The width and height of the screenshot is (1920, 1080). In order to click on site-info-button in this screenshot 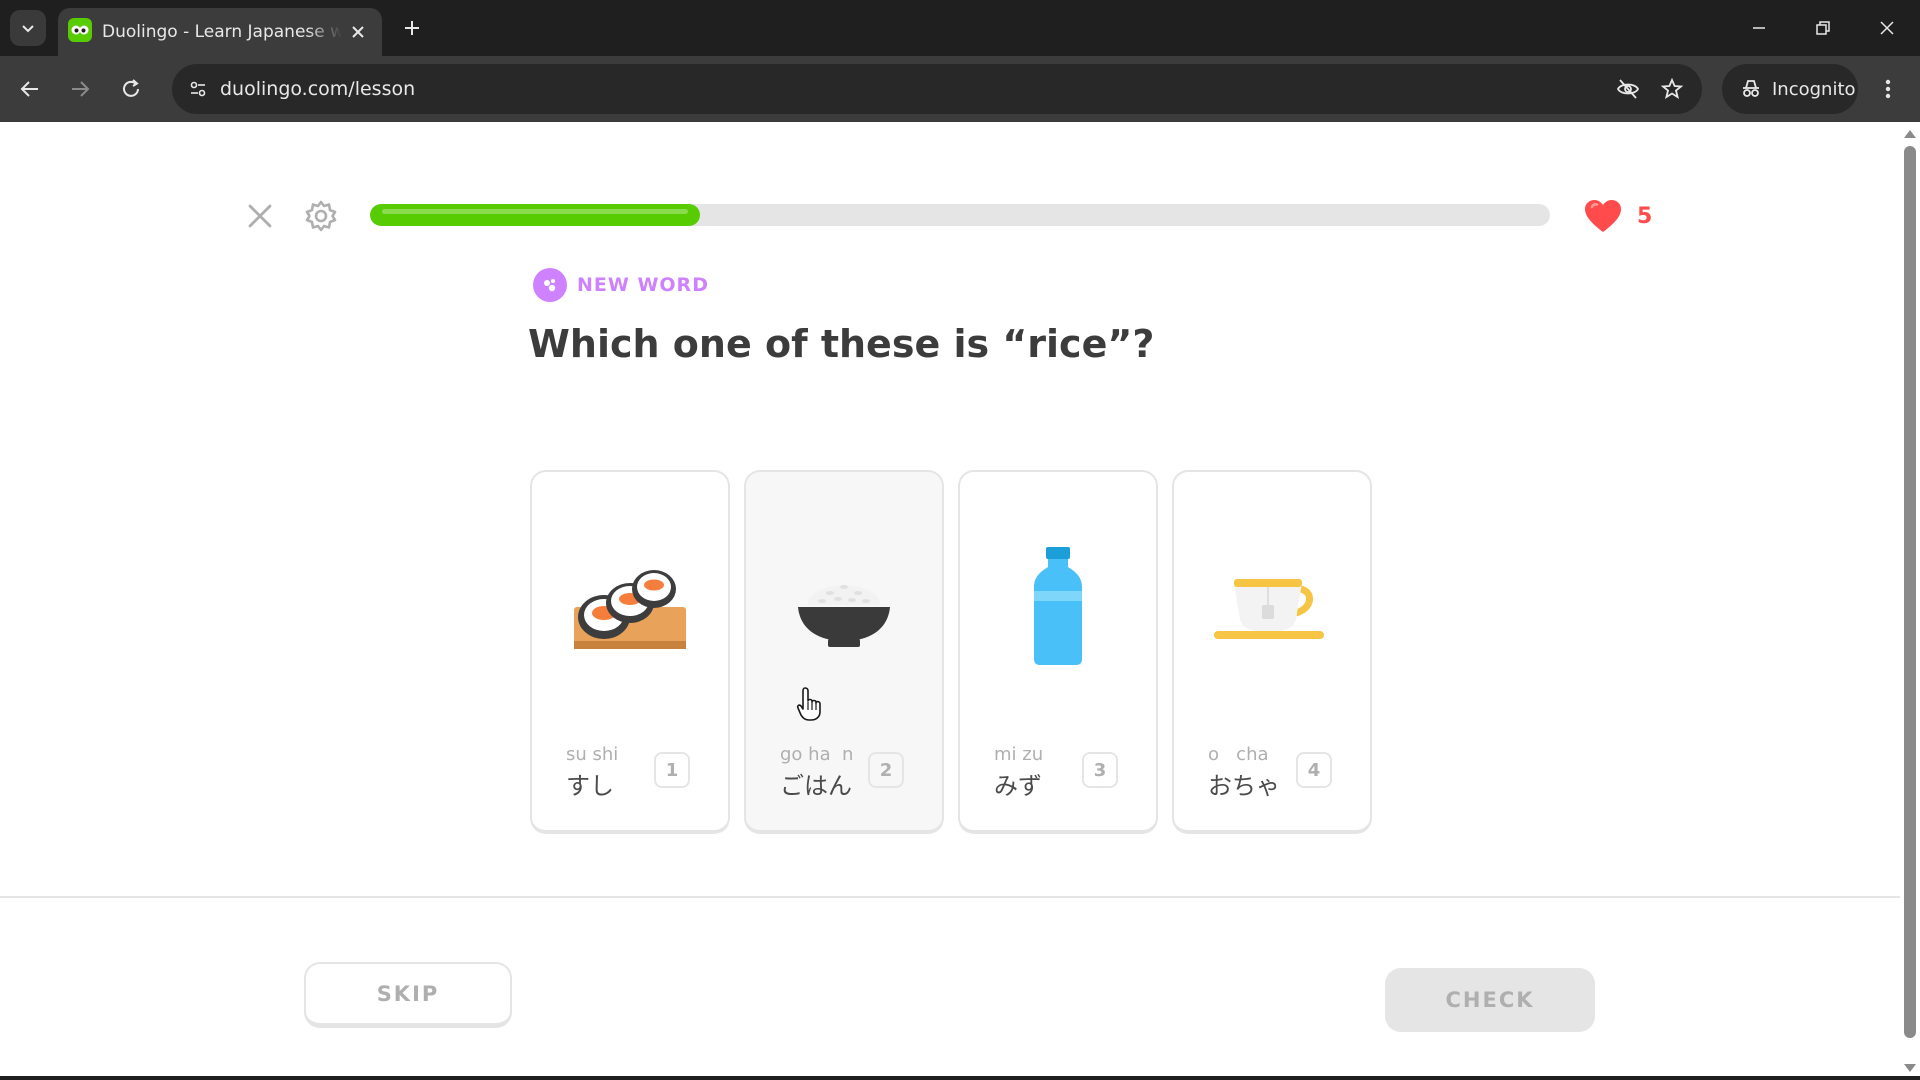, I will do `click(198, 89)`.